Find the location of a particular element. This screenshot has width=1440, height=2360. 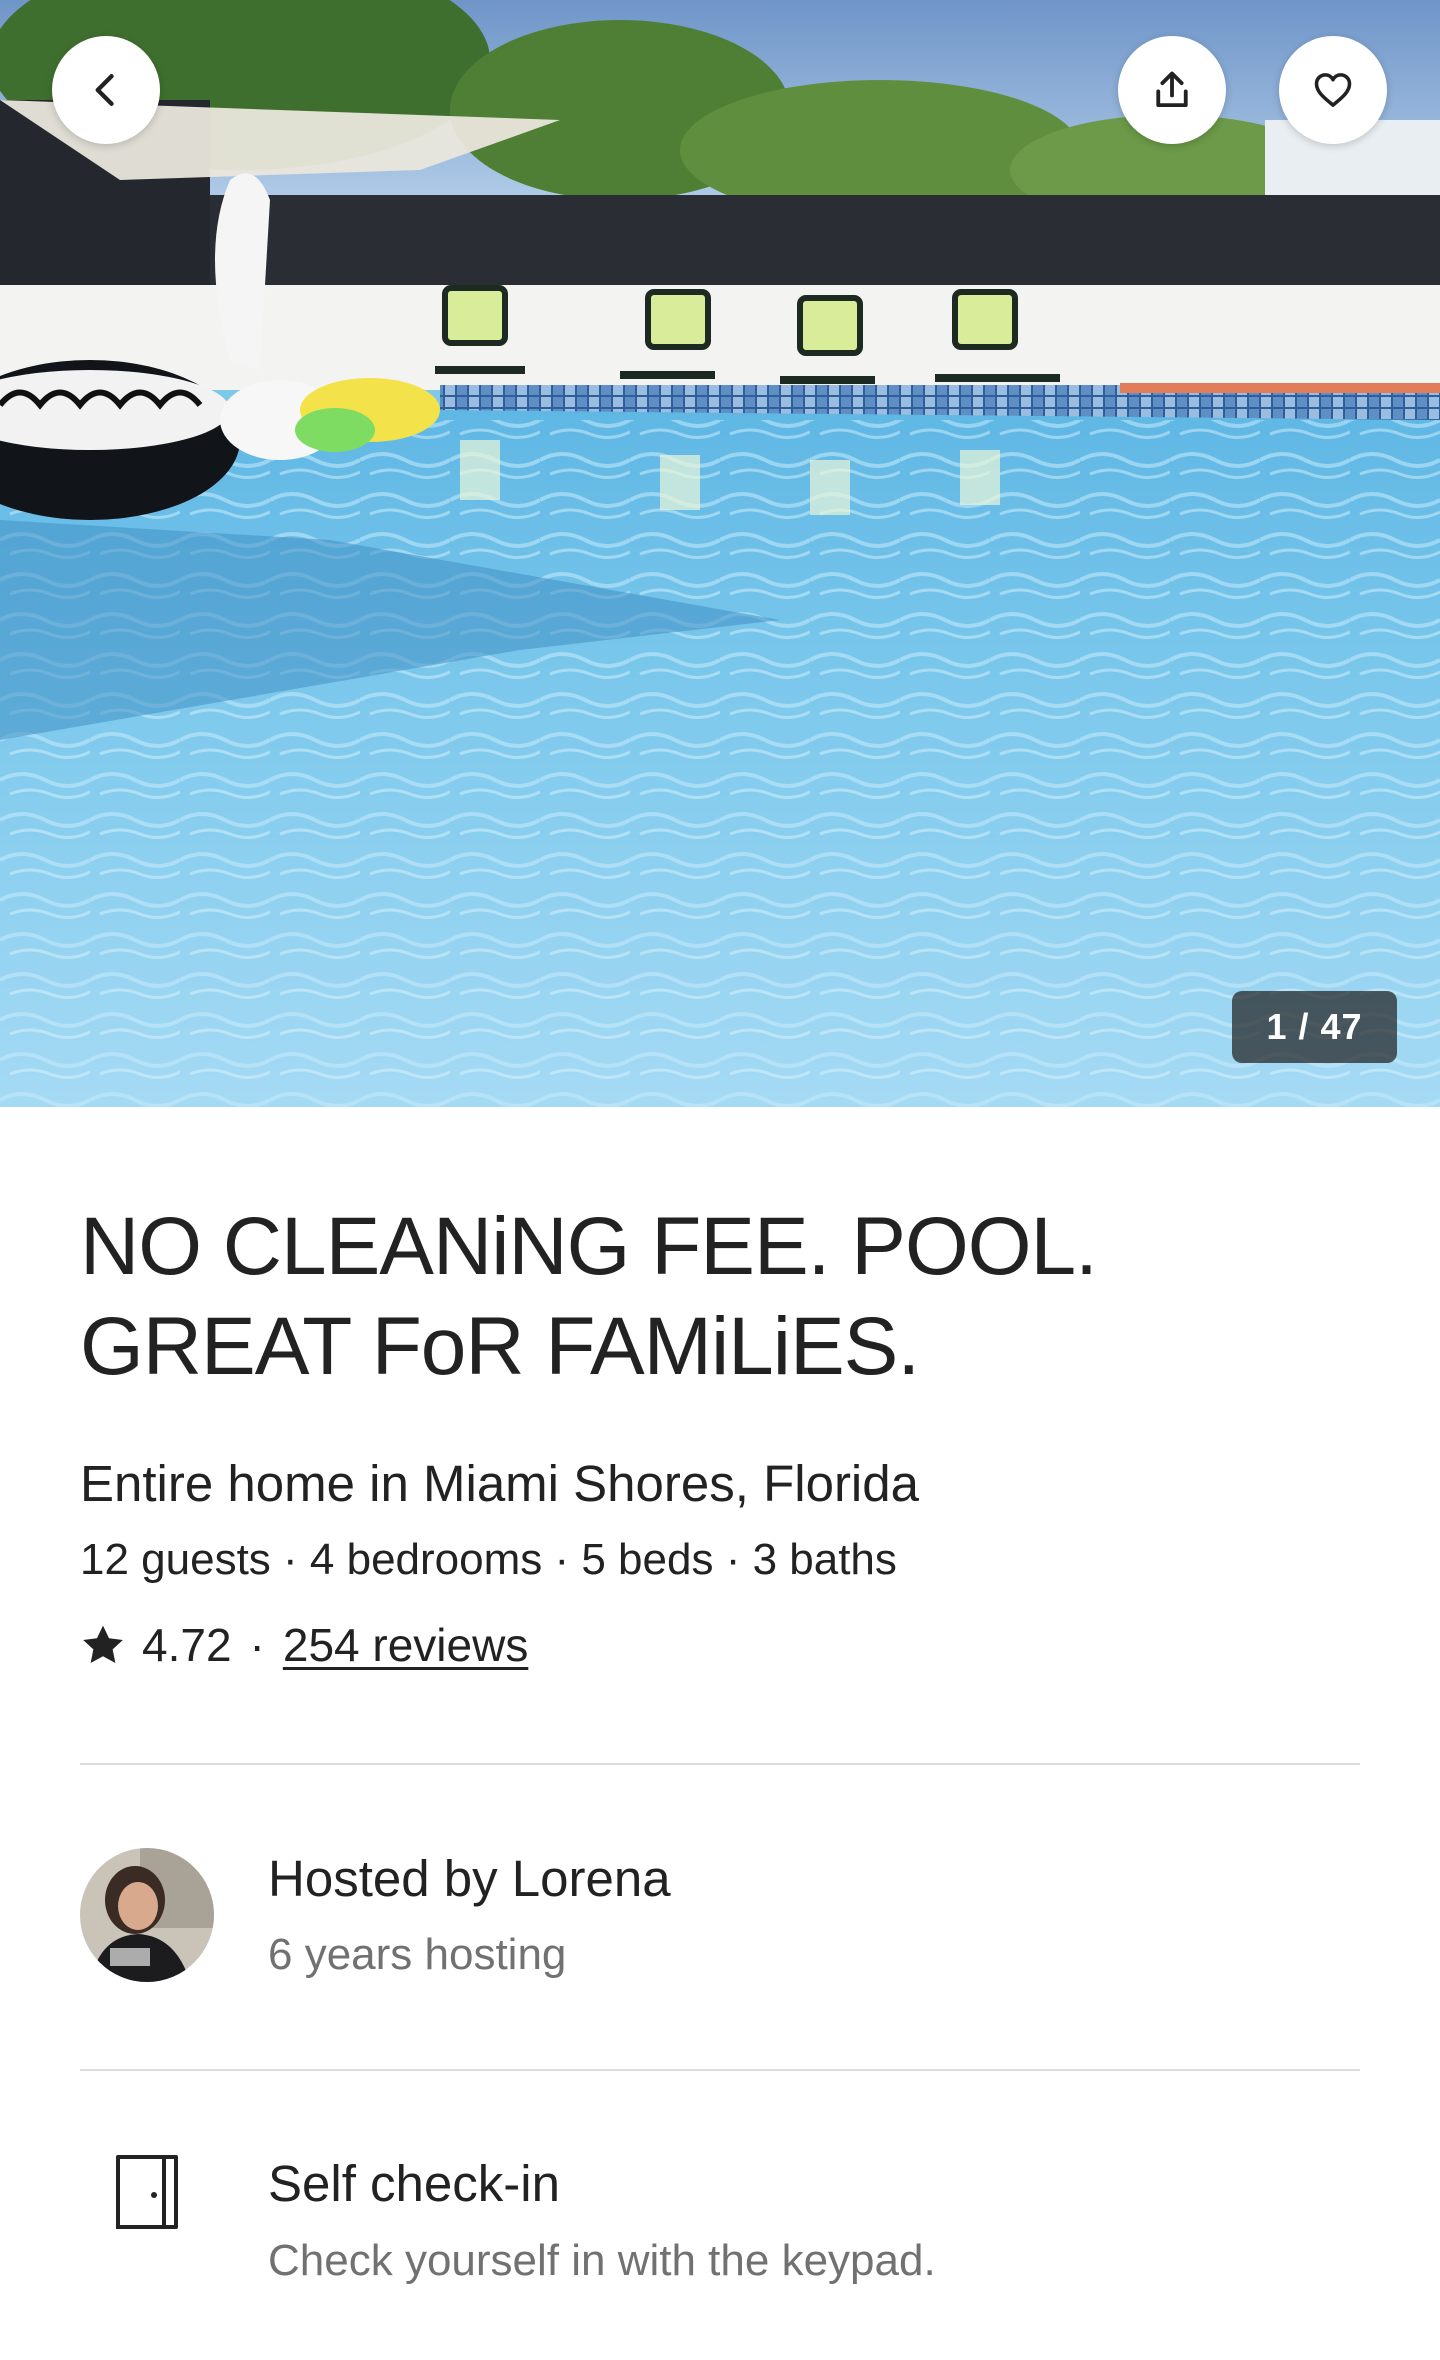

listing-title-line-2: GREAT FoR FAMiLiES. is located at coordinates (500, 1346).